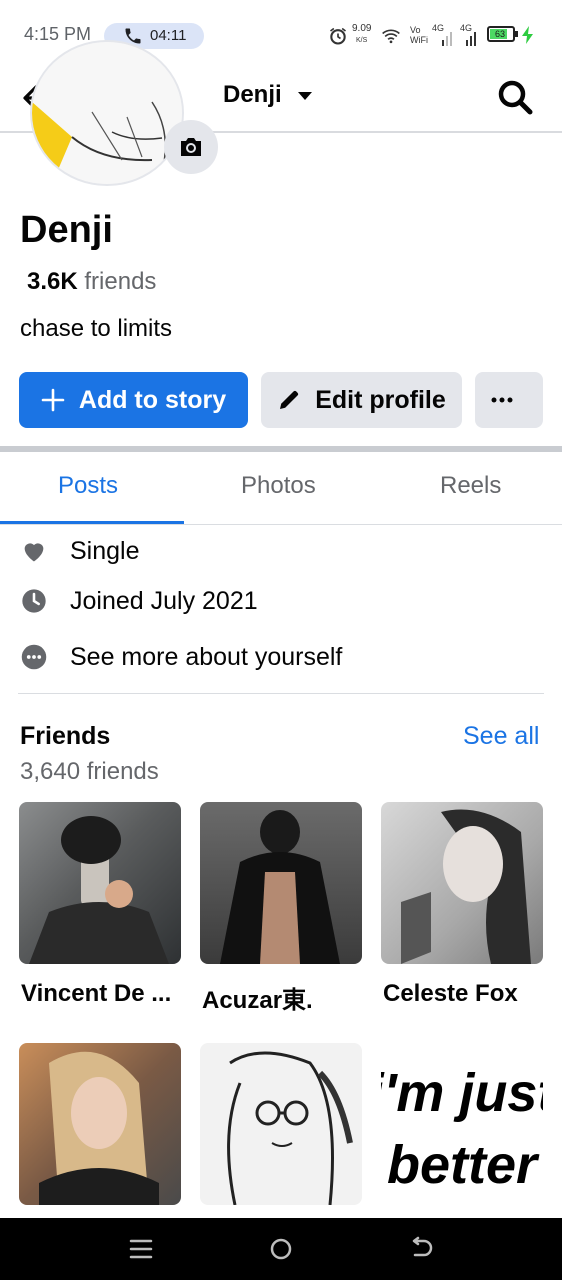  I want to click on friend-name: Celeste Fox, so click(463, 994).